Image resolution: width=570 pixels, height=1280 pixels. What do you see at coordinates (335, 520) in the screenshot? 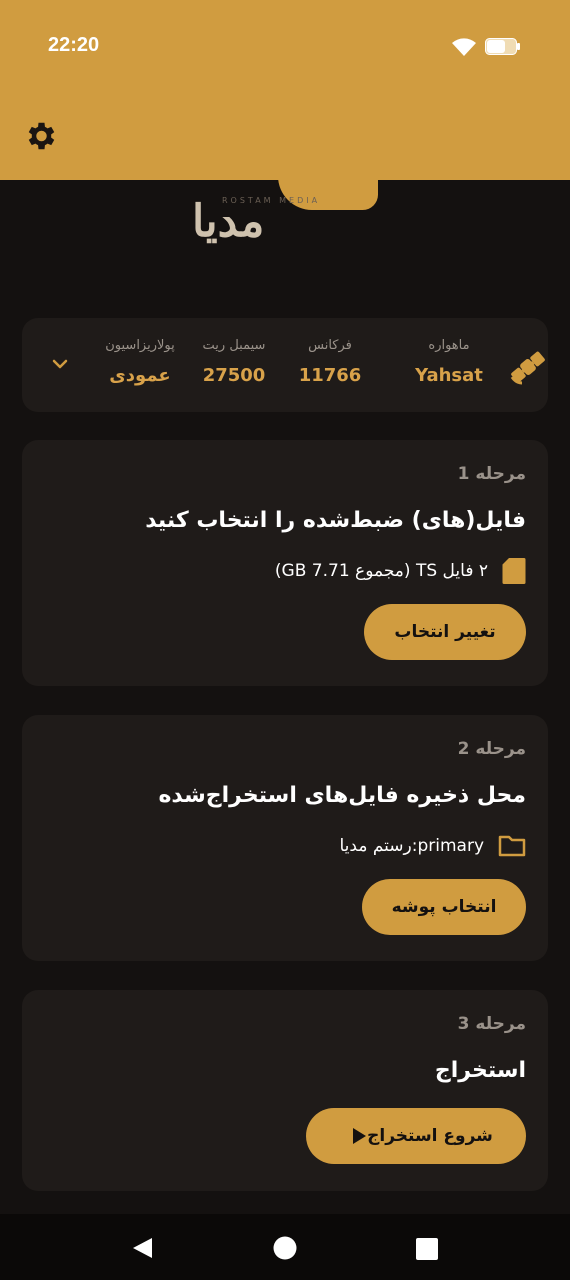
I see `step-title: فایل(های) ضبط‌شده را انتخاب کنید` at bounding box center [335, 520].